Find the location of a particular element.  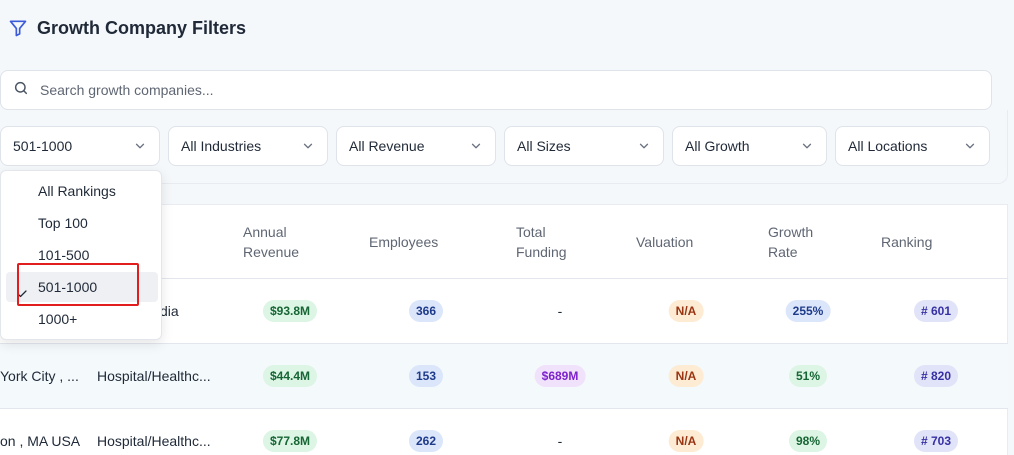

dropdown-option-top-100: Top 100 is located at coordinates (82, 223).